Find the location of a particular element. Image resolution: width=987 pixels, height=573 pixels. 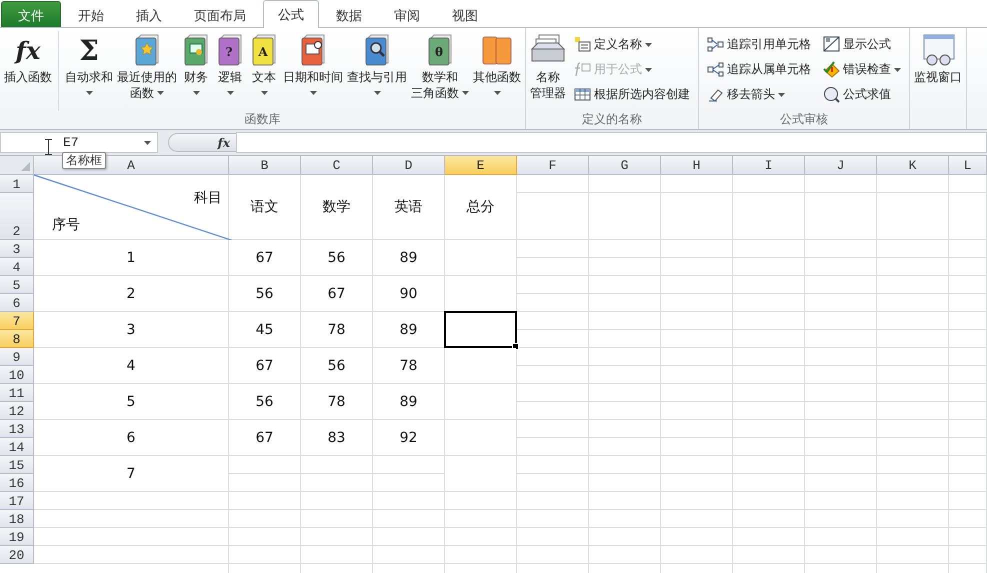

group-label: 函数库 is located at coordinates (262, 119).